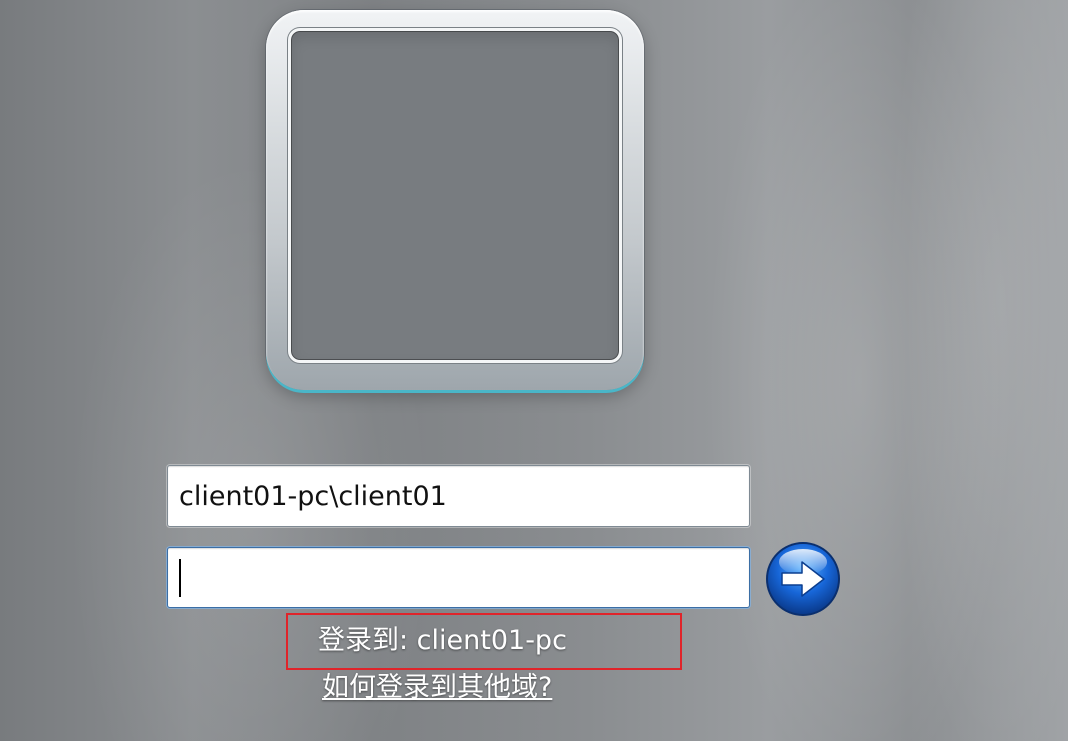  I want to click on submit-arrow-button, so click(803, 579).